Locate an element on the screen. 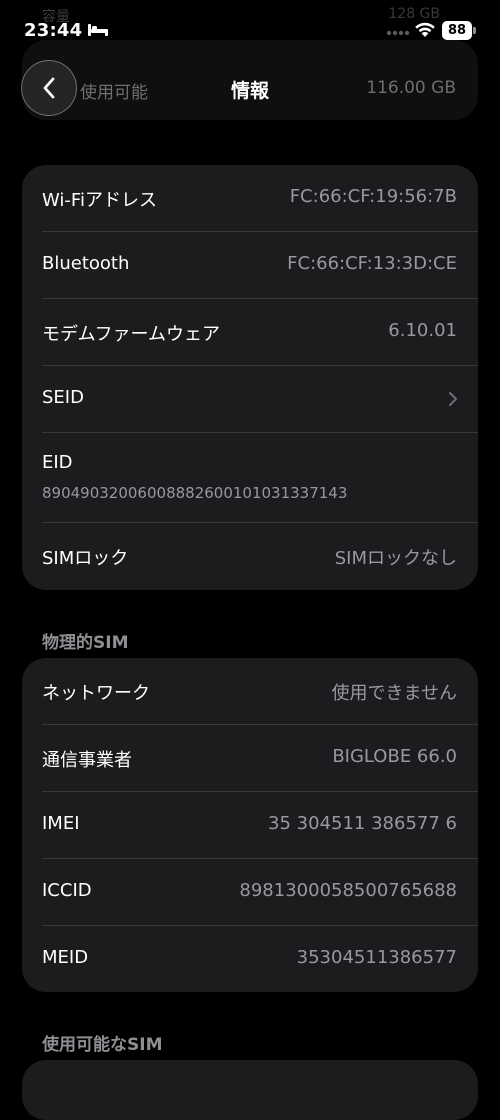  modem-firmware-row: モデムファームウェア 6.10.01 is located at coordinates (250, 332).